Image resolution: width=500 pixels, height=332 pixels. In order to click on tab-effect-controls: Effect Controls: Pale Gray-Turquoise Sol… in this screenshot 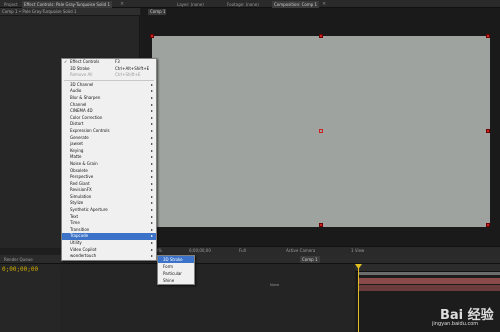, I will do `click(67, 4)`.